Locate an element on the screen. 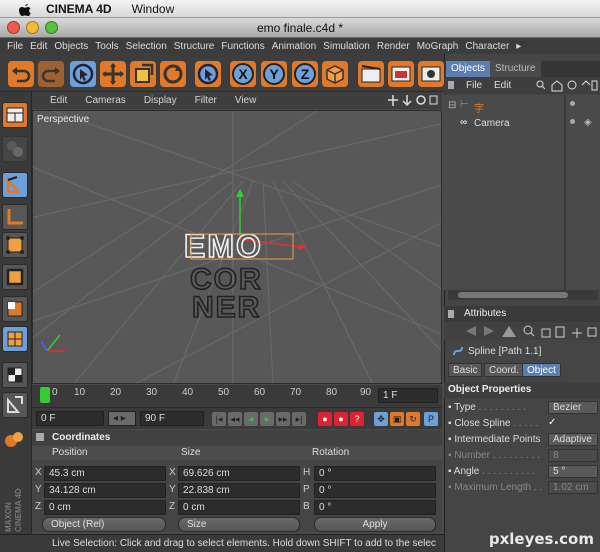 Image resolution: width=600 pixels, height=552 pixels. keyframe-selection-icon: ? is located at coordinates (357, 419).